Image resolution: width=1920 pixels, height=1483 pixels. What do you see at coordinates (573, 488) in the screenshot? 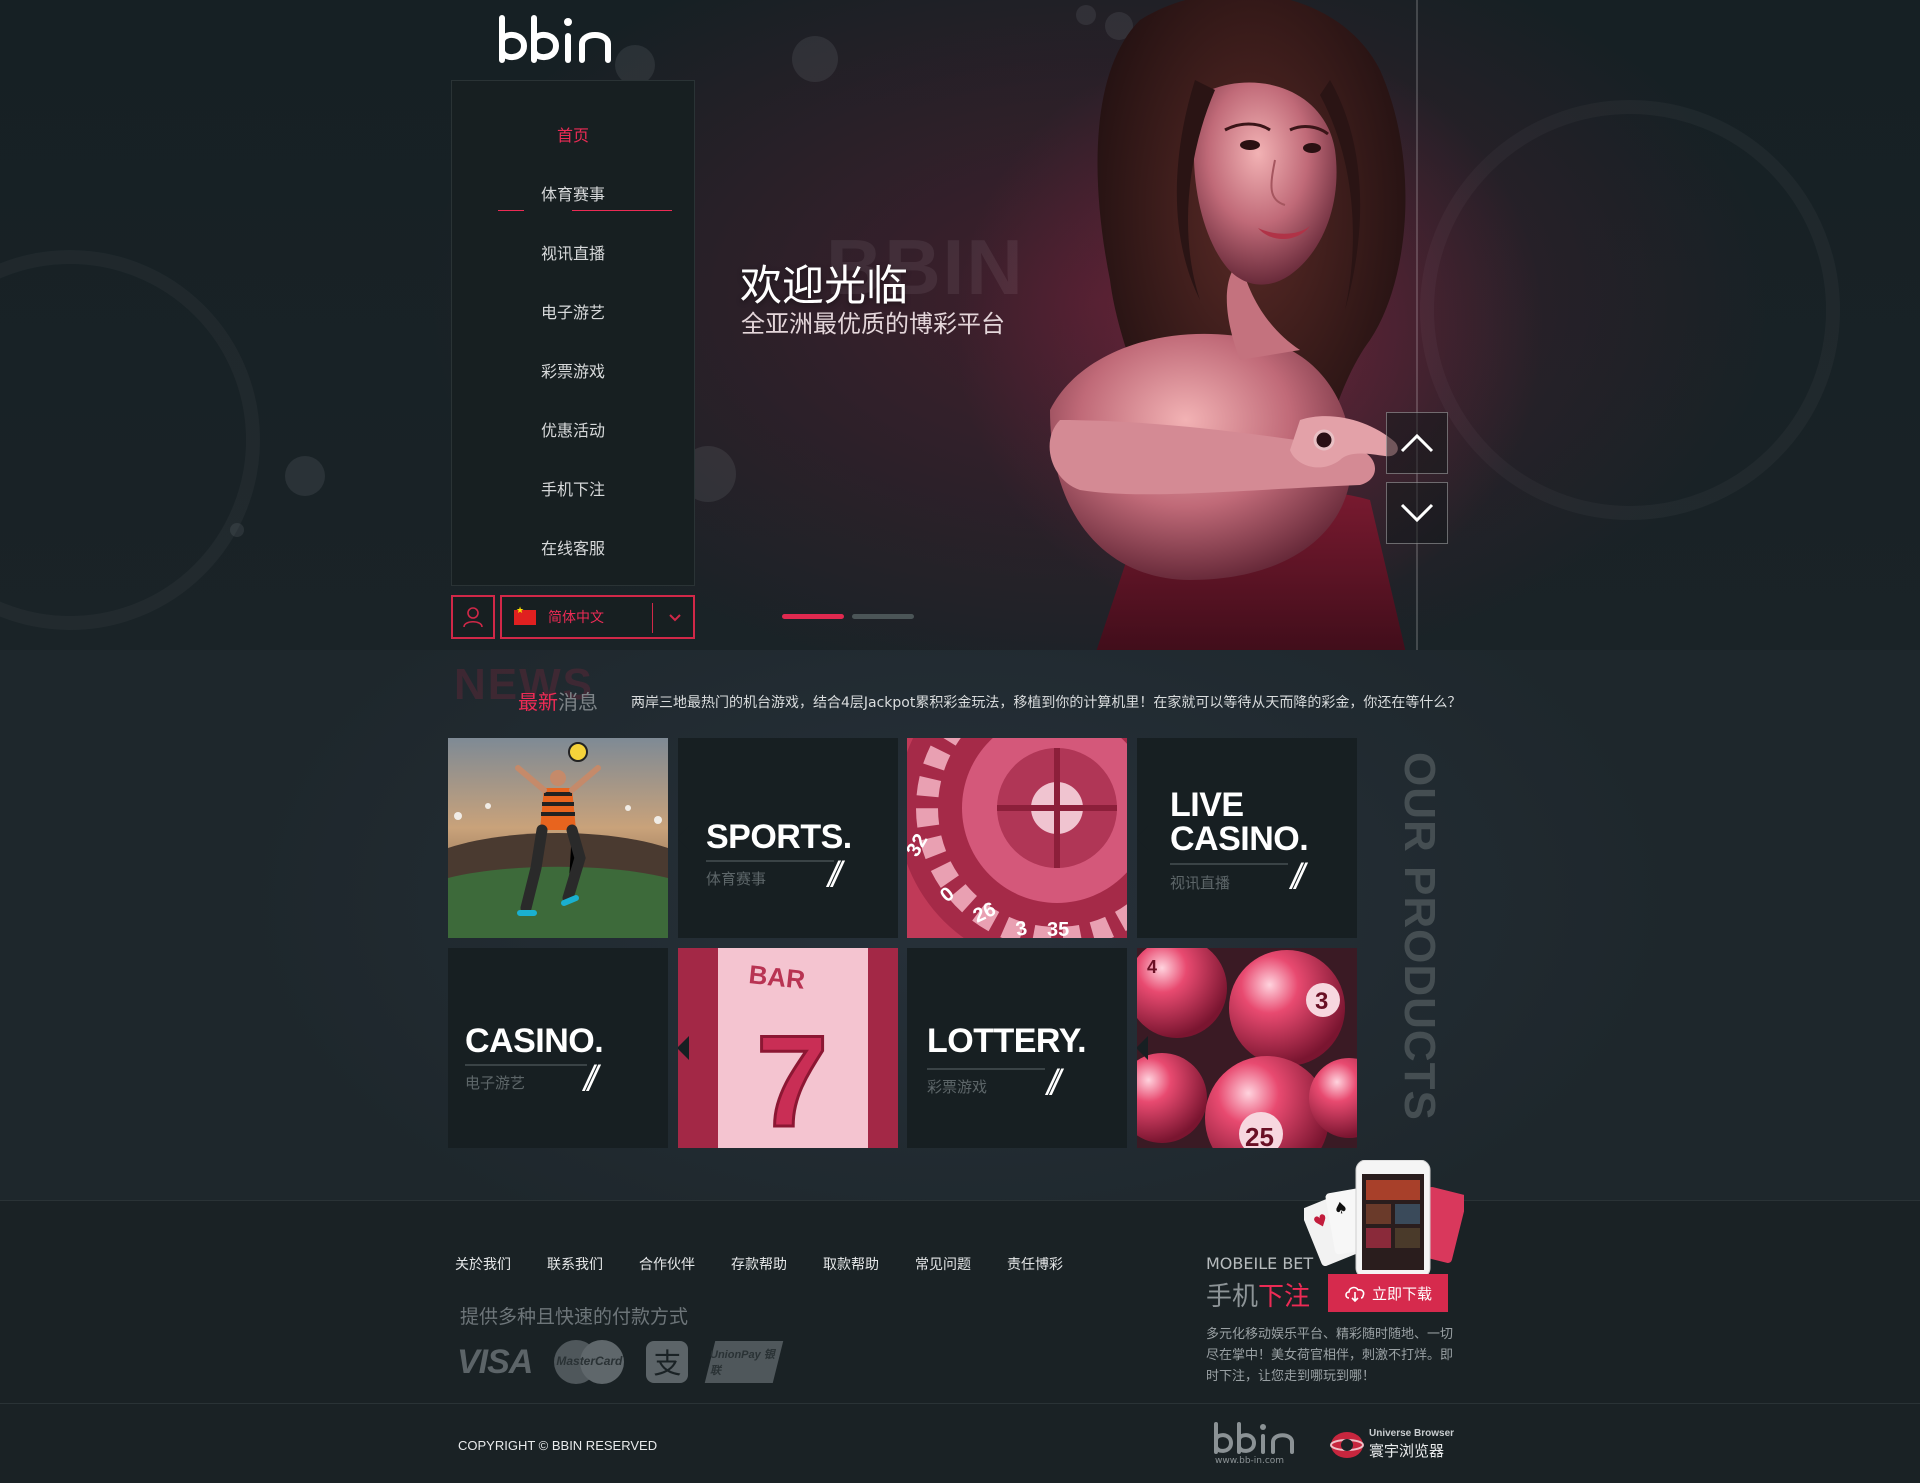
I see `nav-item-mobile-bet: 手机下注` at bounding box center [573, 488].